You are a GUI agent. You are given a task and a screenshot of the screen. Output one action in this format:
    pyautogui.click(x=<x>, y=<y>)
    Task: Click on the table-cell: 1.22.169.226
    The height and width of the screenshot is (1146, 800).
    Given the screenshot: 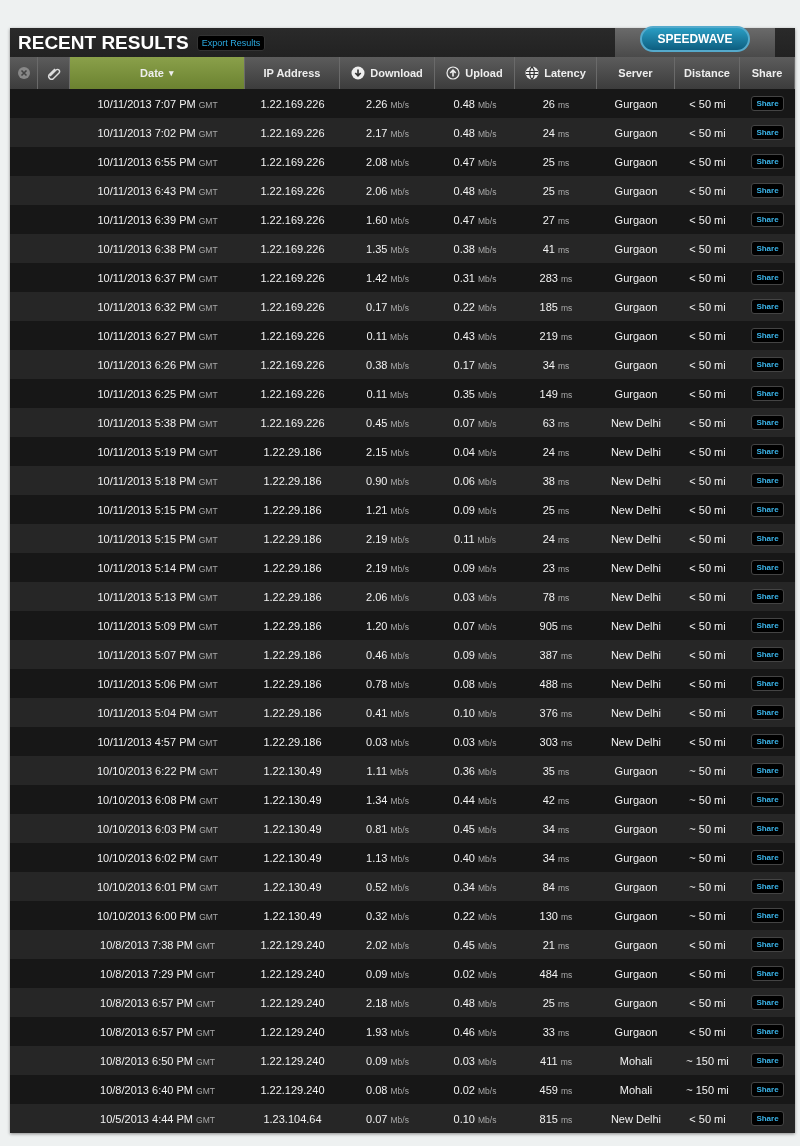 What is the action you would take?
    pyautogui.click(x=292, y=335)
    